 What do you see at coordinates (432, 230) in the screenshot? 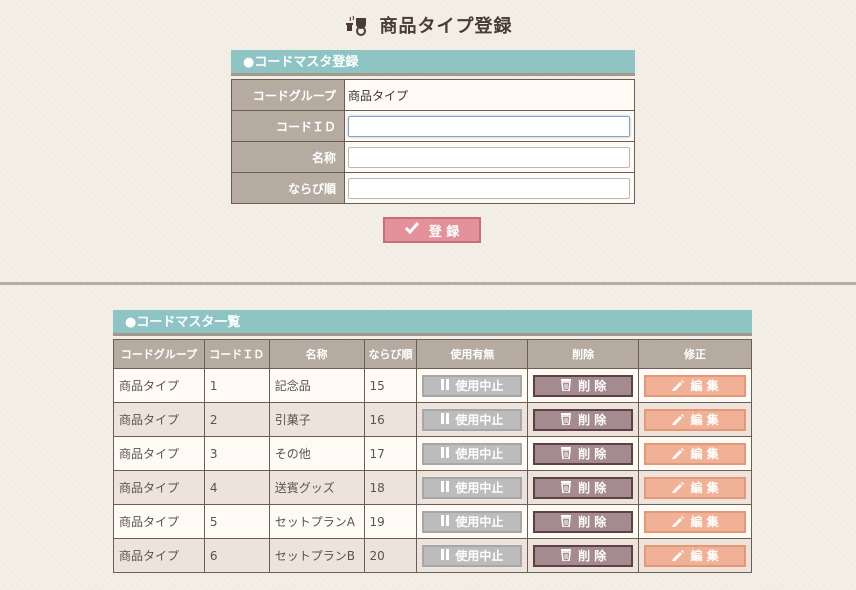
I see `register-button: 登 録` at bounding box center [432, 230].